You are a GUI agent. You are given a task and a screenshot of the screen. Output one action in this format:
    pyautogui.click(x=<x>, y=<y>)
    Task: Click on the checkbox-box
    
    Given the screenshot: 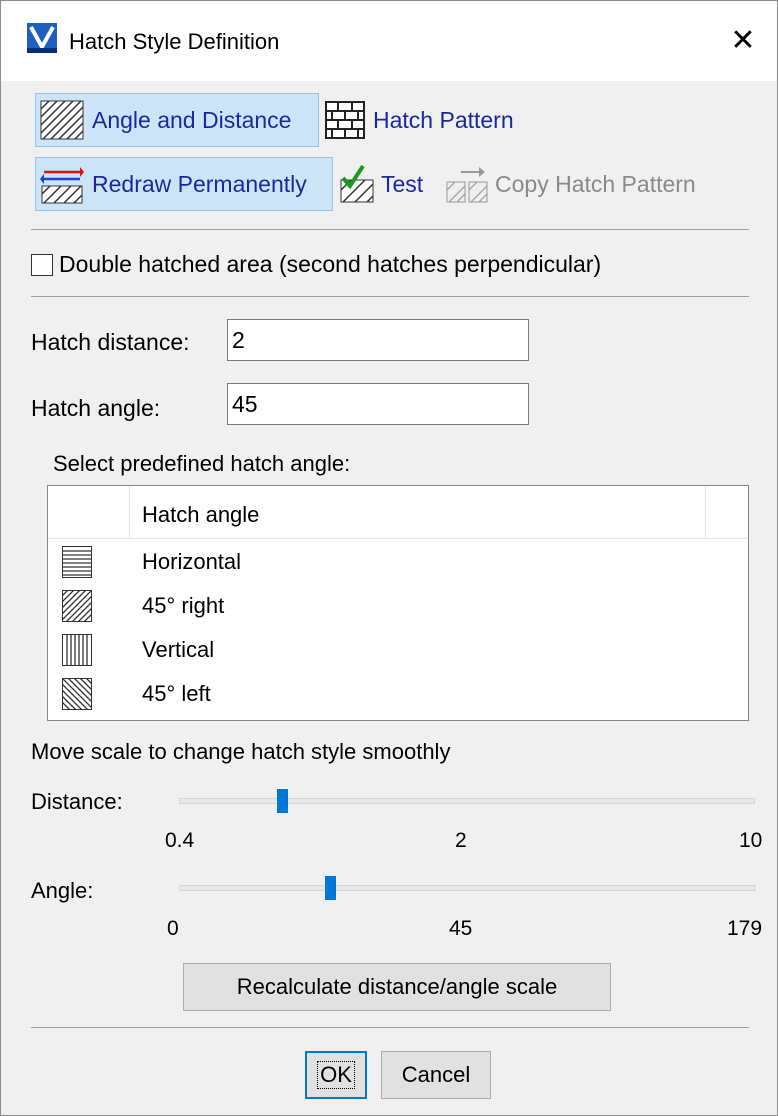 What is the action you would take?
    pyautogui.click(x=42, y=264)
    